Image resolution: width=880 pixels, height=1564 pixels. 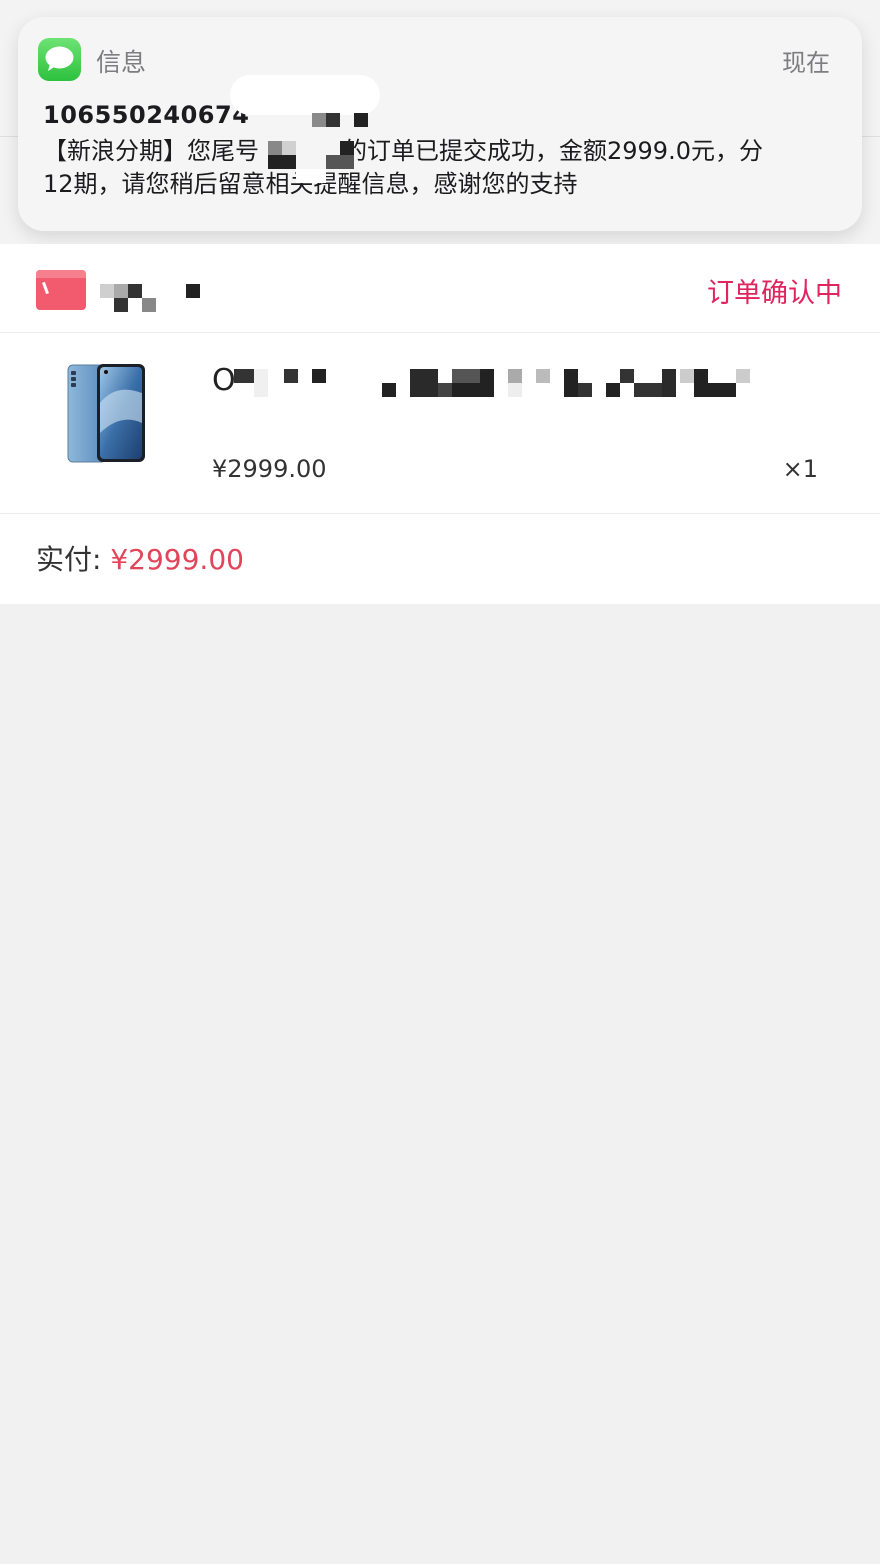 I want to click on notification-sender: 106550240674, so click(x=146, y=115).